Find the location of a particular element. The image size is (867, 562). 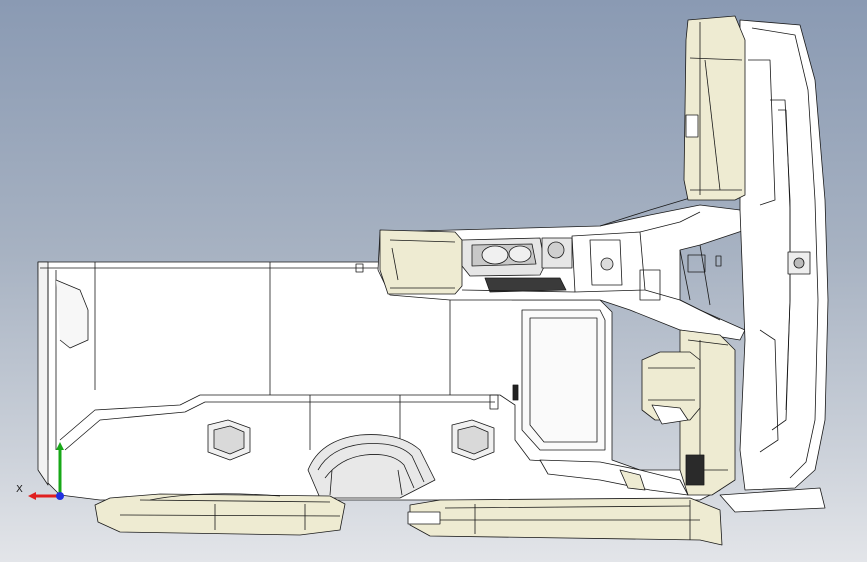

seat-mount-left is located at coordinates (229, 440).